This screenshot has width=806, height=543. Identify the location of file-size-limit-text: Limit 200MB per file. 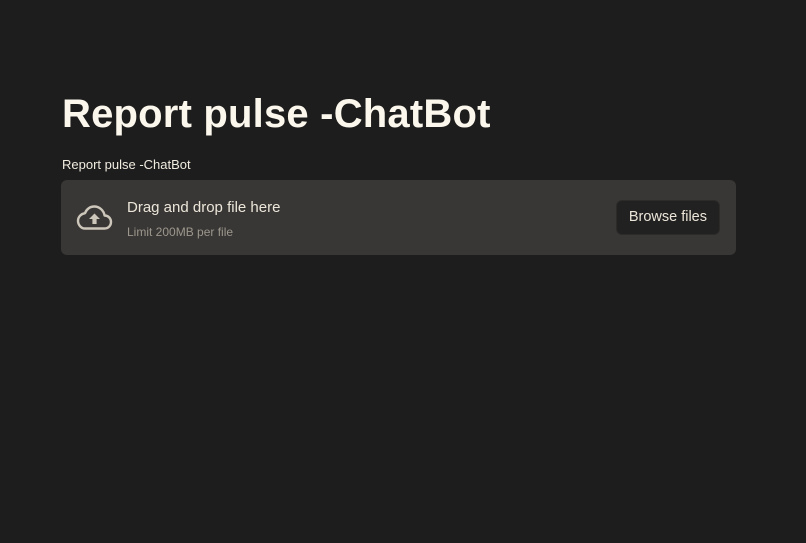
(180, 232).